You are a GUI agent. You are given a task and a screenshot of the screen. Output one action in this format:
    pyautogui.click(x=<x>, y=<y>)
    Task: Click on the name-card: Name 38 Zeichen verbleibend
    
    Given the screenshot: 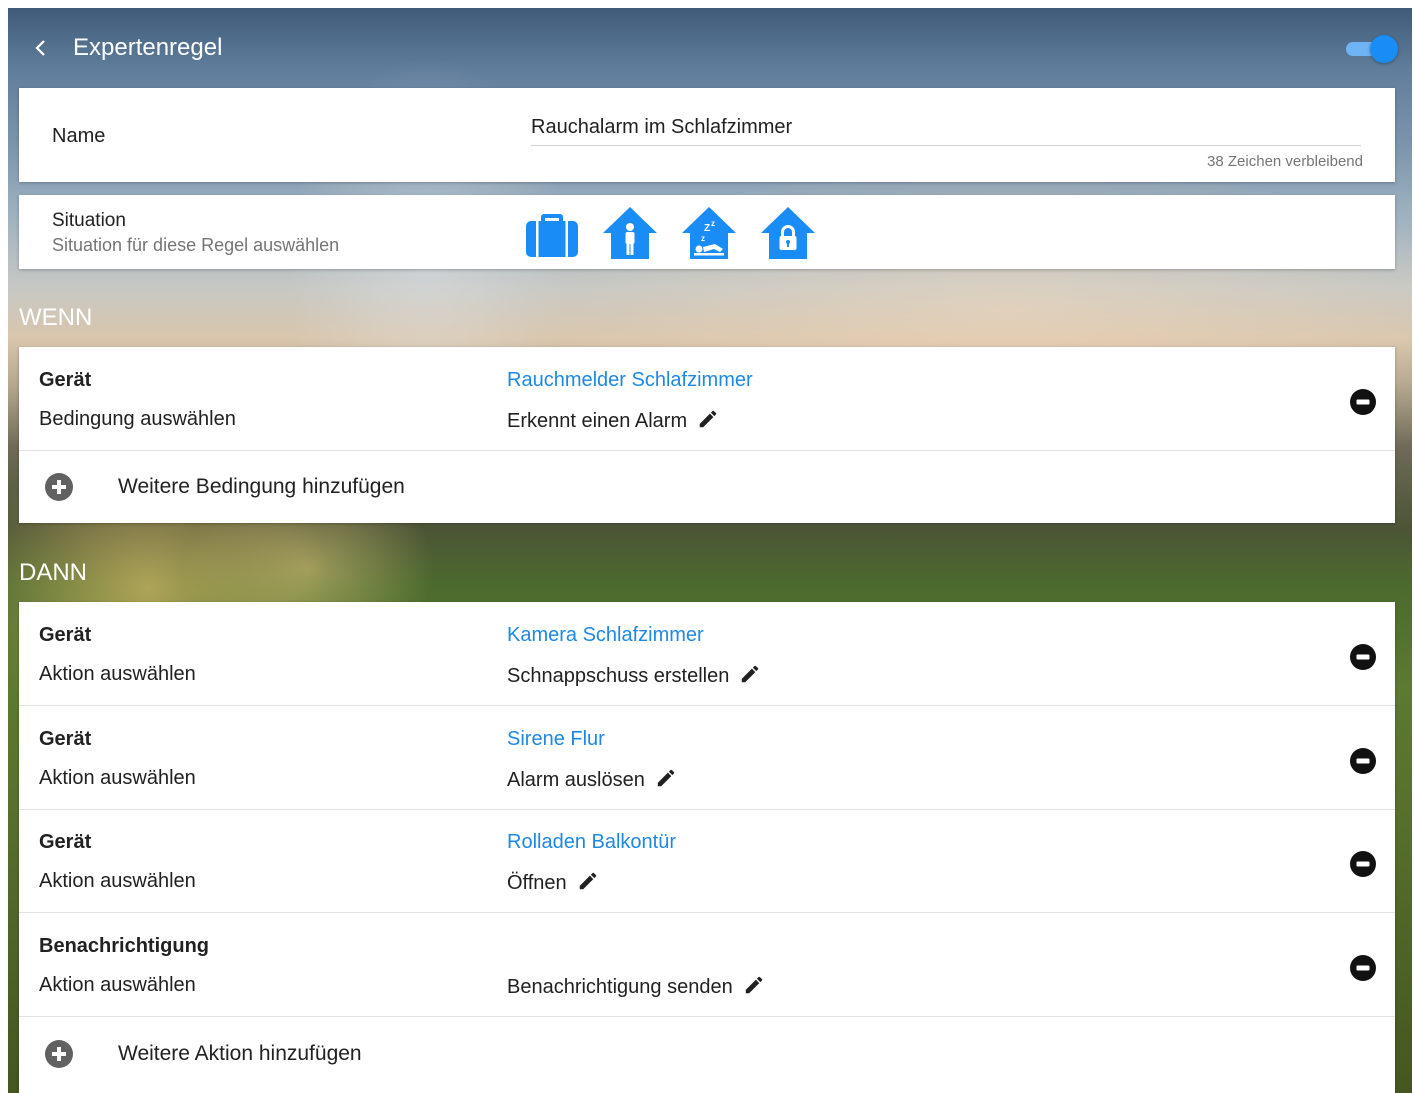 What is the action you would take?
    pyautogui.click(x=707, y=135)
    